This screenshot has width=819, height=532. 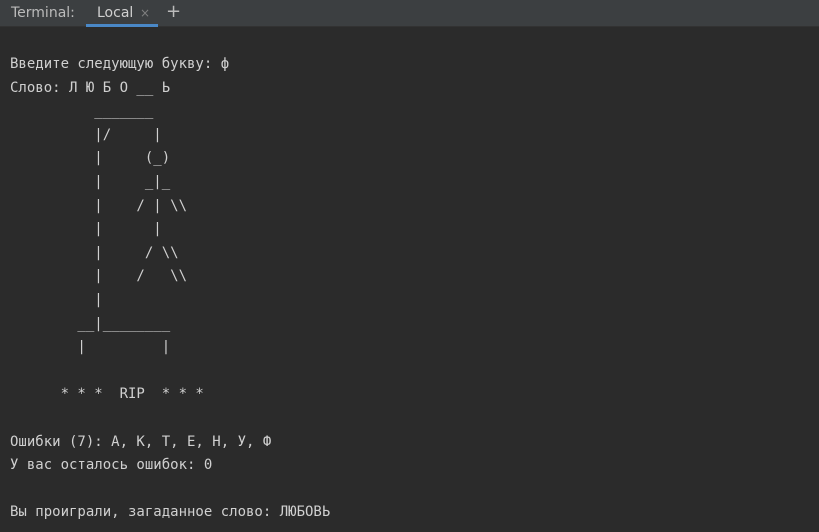 I want to click on terminal-line: Слово: Л Ю Б О __ Ь, so click(x=90, y=87).